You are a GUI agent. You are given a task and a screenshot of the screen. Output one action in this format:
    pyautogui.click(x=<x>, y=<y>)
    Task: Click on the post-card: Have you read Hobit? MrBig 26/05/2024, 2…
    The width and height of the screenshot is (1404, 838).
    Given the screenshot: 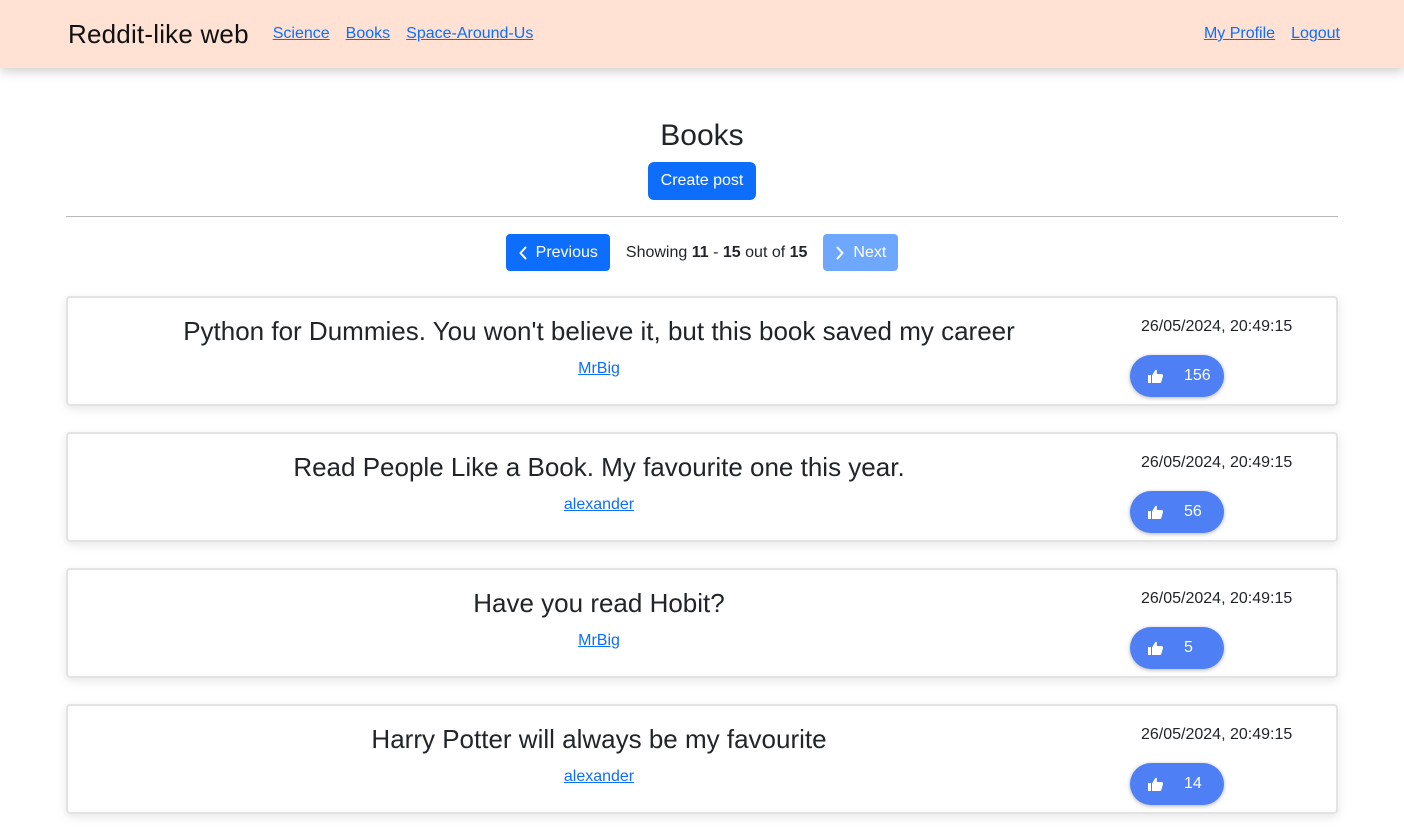 What is the action you would take?
    pyautogui.click(x=702, y=623)
    